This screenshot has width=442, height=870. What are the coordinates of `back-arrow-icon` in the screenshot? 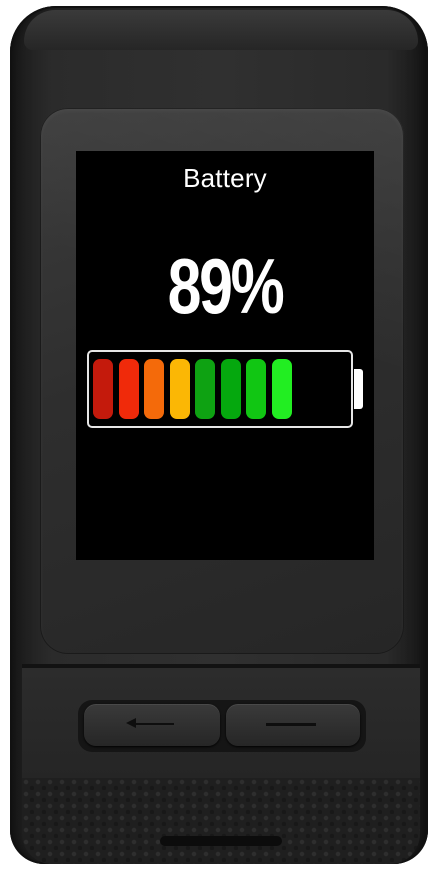 It's located at (151, 723).